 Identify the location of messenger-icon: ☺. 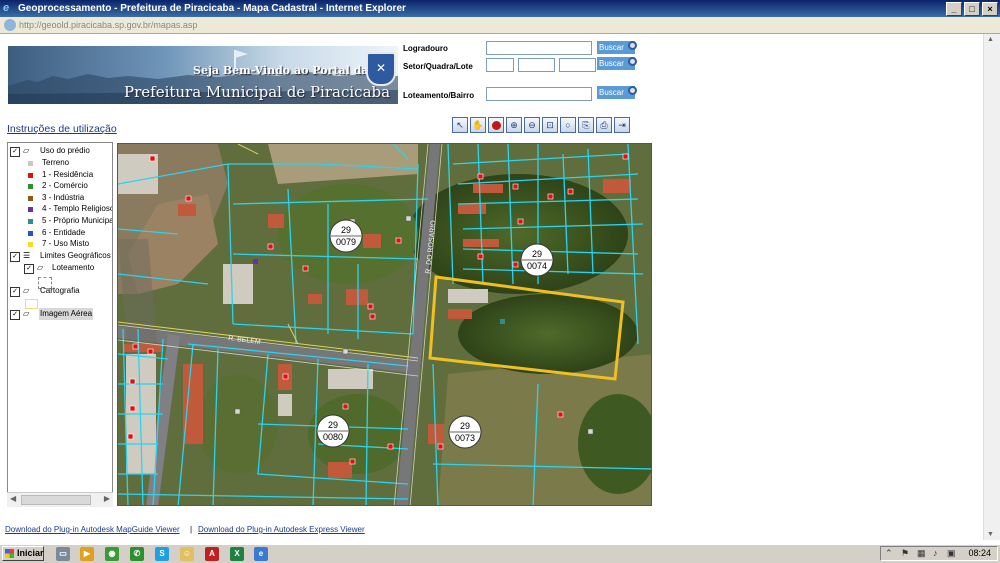
(187, 554).